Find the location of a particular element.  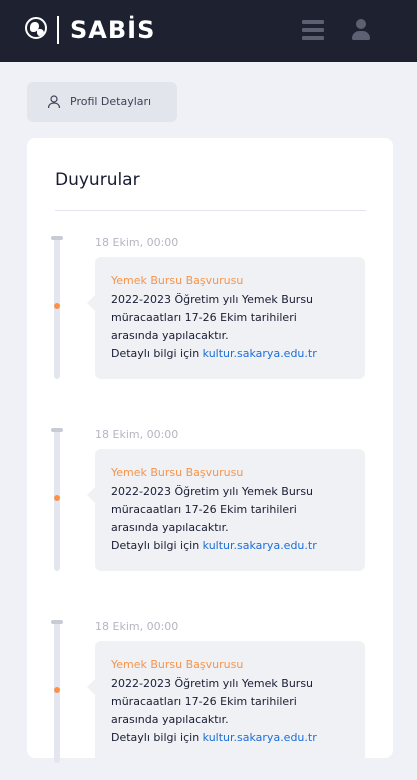

globe-logo-icon is located at coordinates (36, 28).